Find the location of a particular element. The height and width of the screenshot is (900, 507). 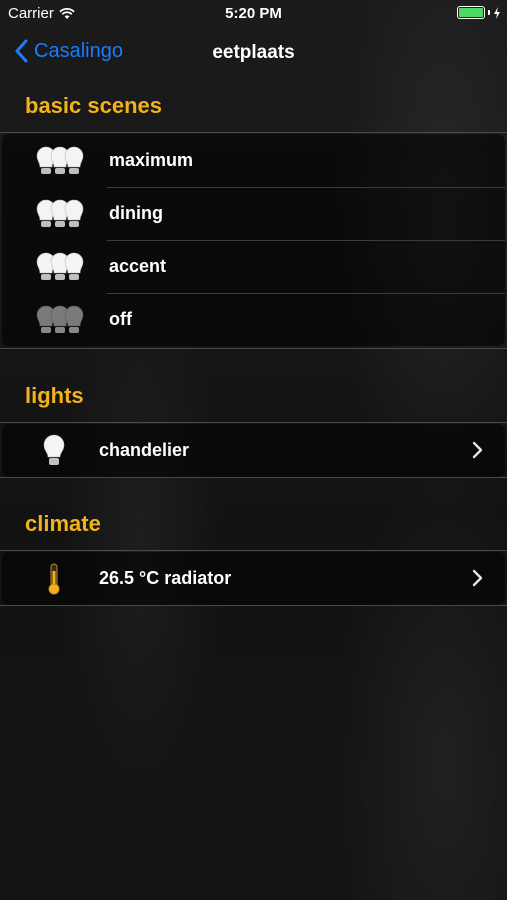

battery-icon is located at coordinates (471, 12).